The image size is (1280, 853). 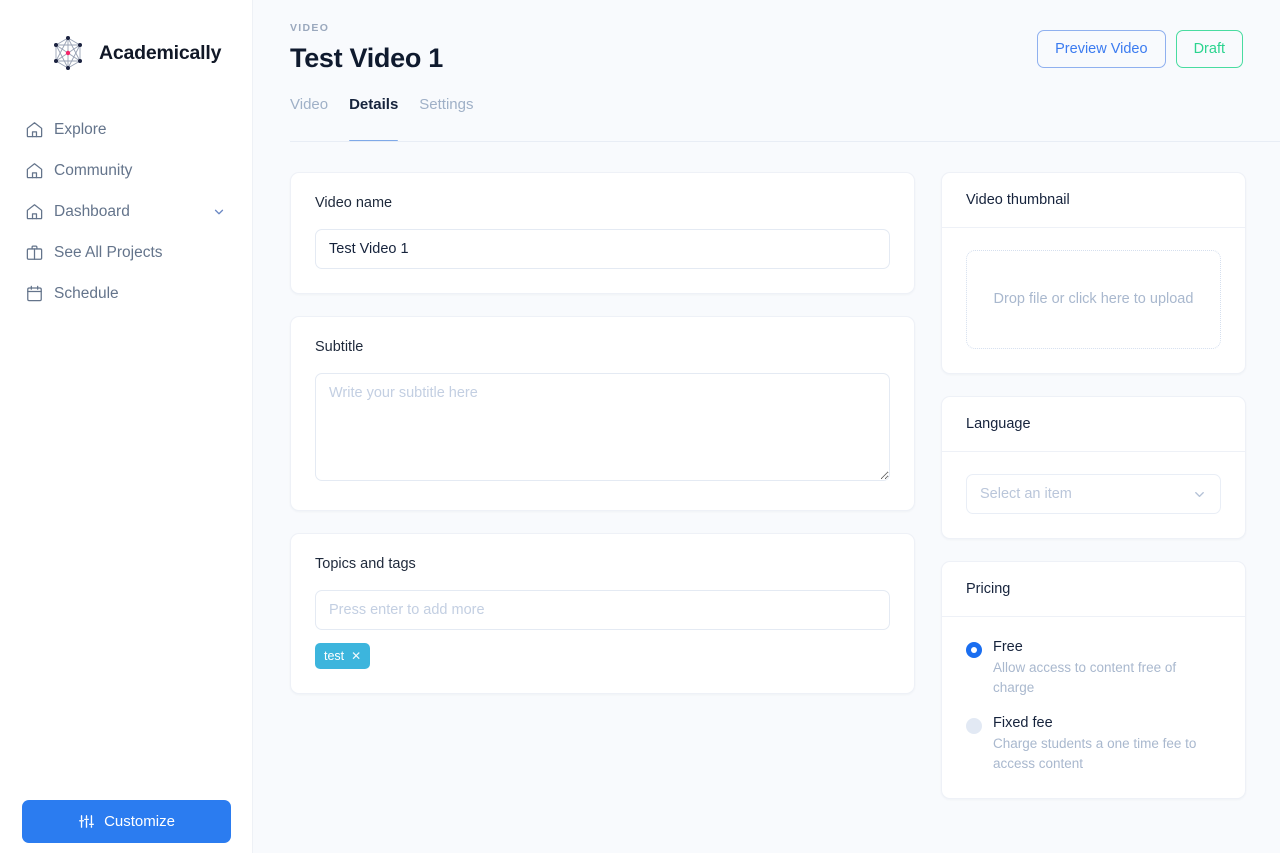 I want to click on dropzone-text: Drop file or click here to upload, so click(x=1093, y=298).